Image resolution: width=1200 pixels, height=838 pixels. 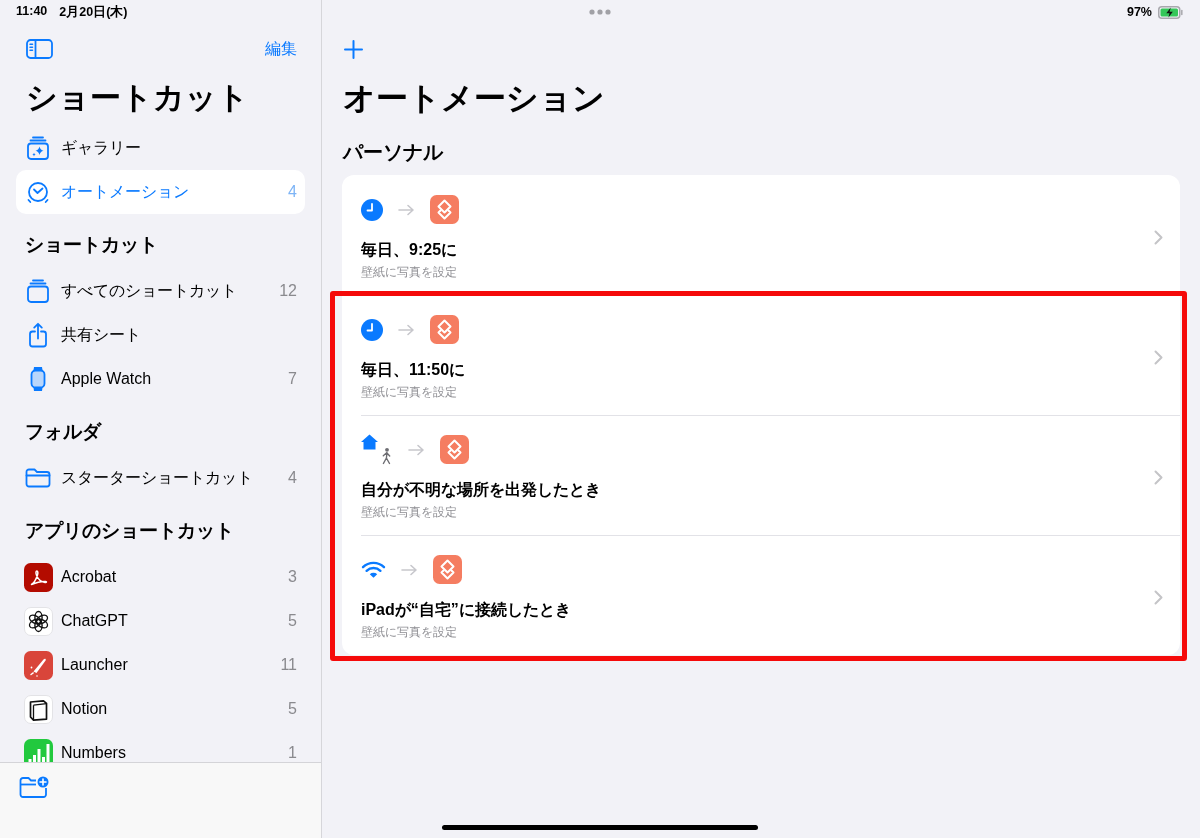 What do you see at coordinates (599, 12) in the screenshot?
I see `more-dots-icon` at bounding box center [599, 12].